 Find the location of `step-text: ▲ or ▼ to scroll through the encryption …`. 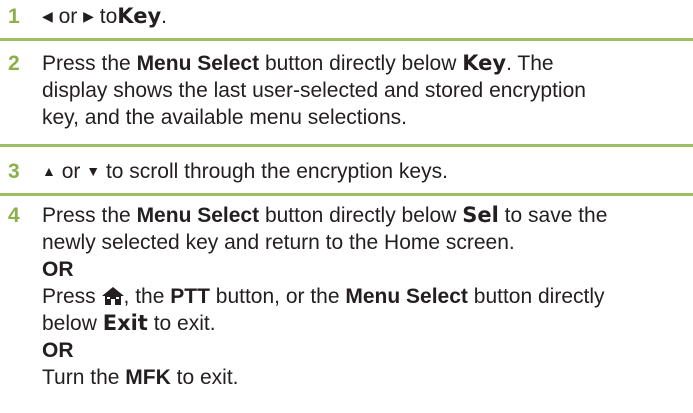

step-text: ▲ or ▼ to scroll through the encryption … is located at coordinates (245, 171).